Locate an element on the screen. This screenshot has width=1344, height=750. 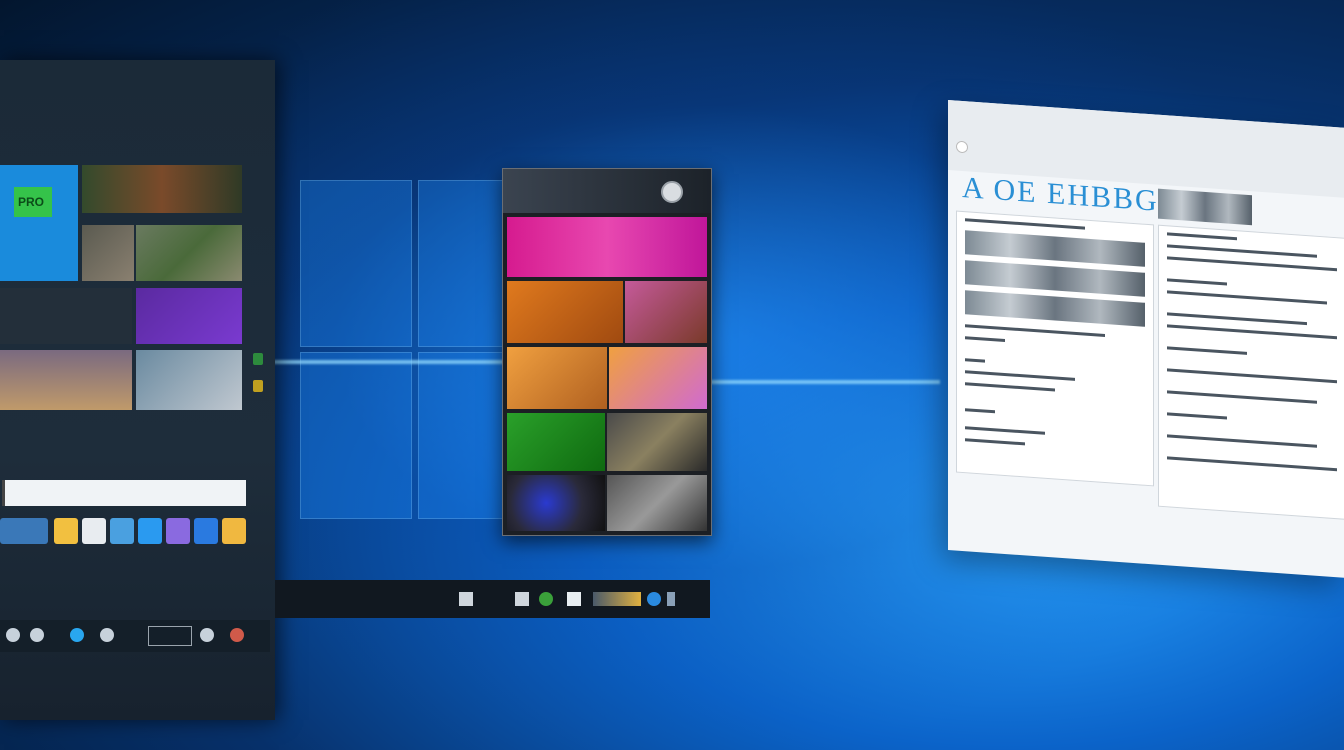
document-left-column is located at coordinates (1055, 348).